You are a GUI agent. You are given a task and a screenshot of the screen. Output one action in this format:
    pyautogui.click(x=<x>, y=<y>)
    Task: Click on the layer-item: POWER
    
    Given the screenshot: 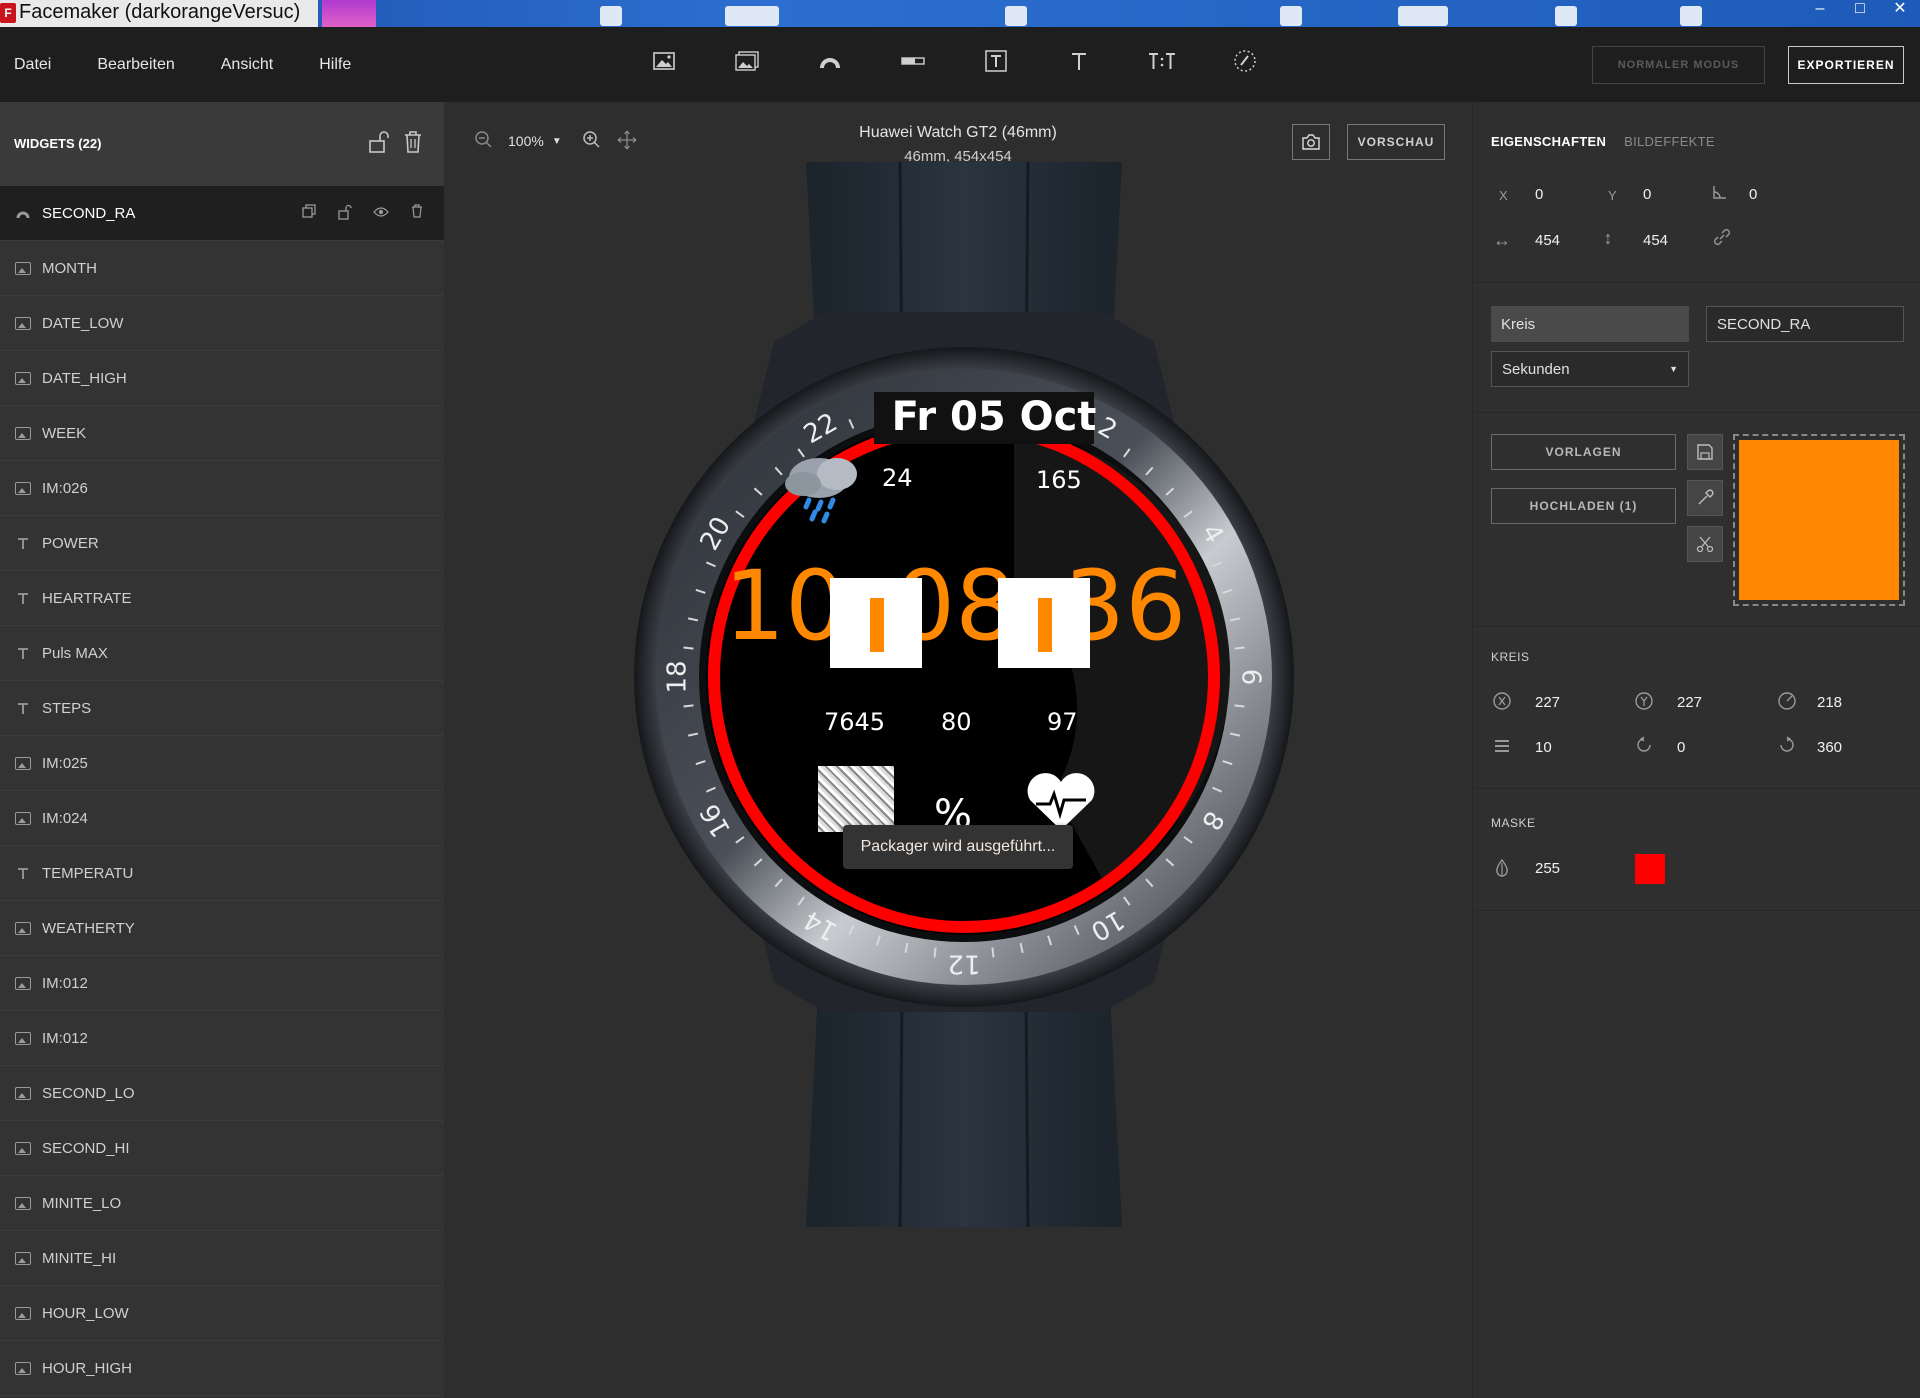 What is the action you would take?
    pyautogui.click(x=222, y=543)
    